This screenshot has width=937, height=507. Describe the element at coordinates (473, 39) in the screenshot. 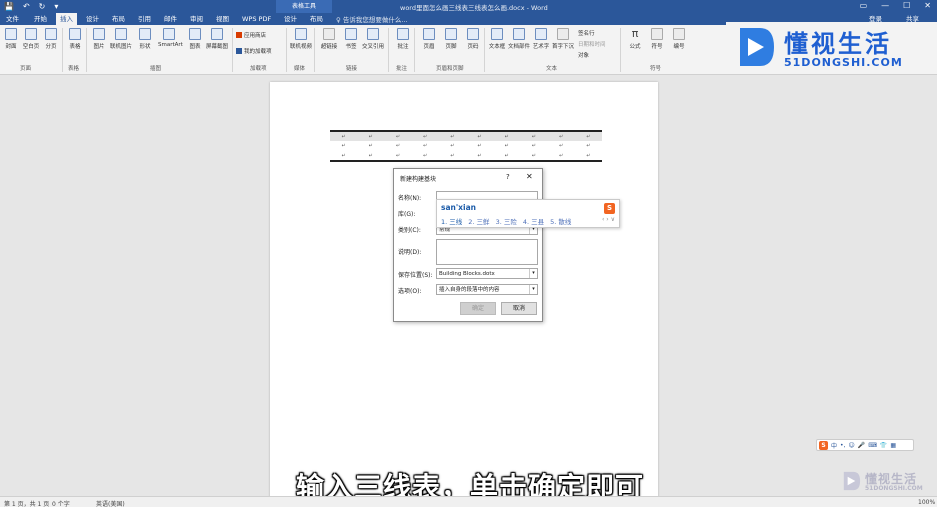

I see `page-number-button: 页码` at that location.